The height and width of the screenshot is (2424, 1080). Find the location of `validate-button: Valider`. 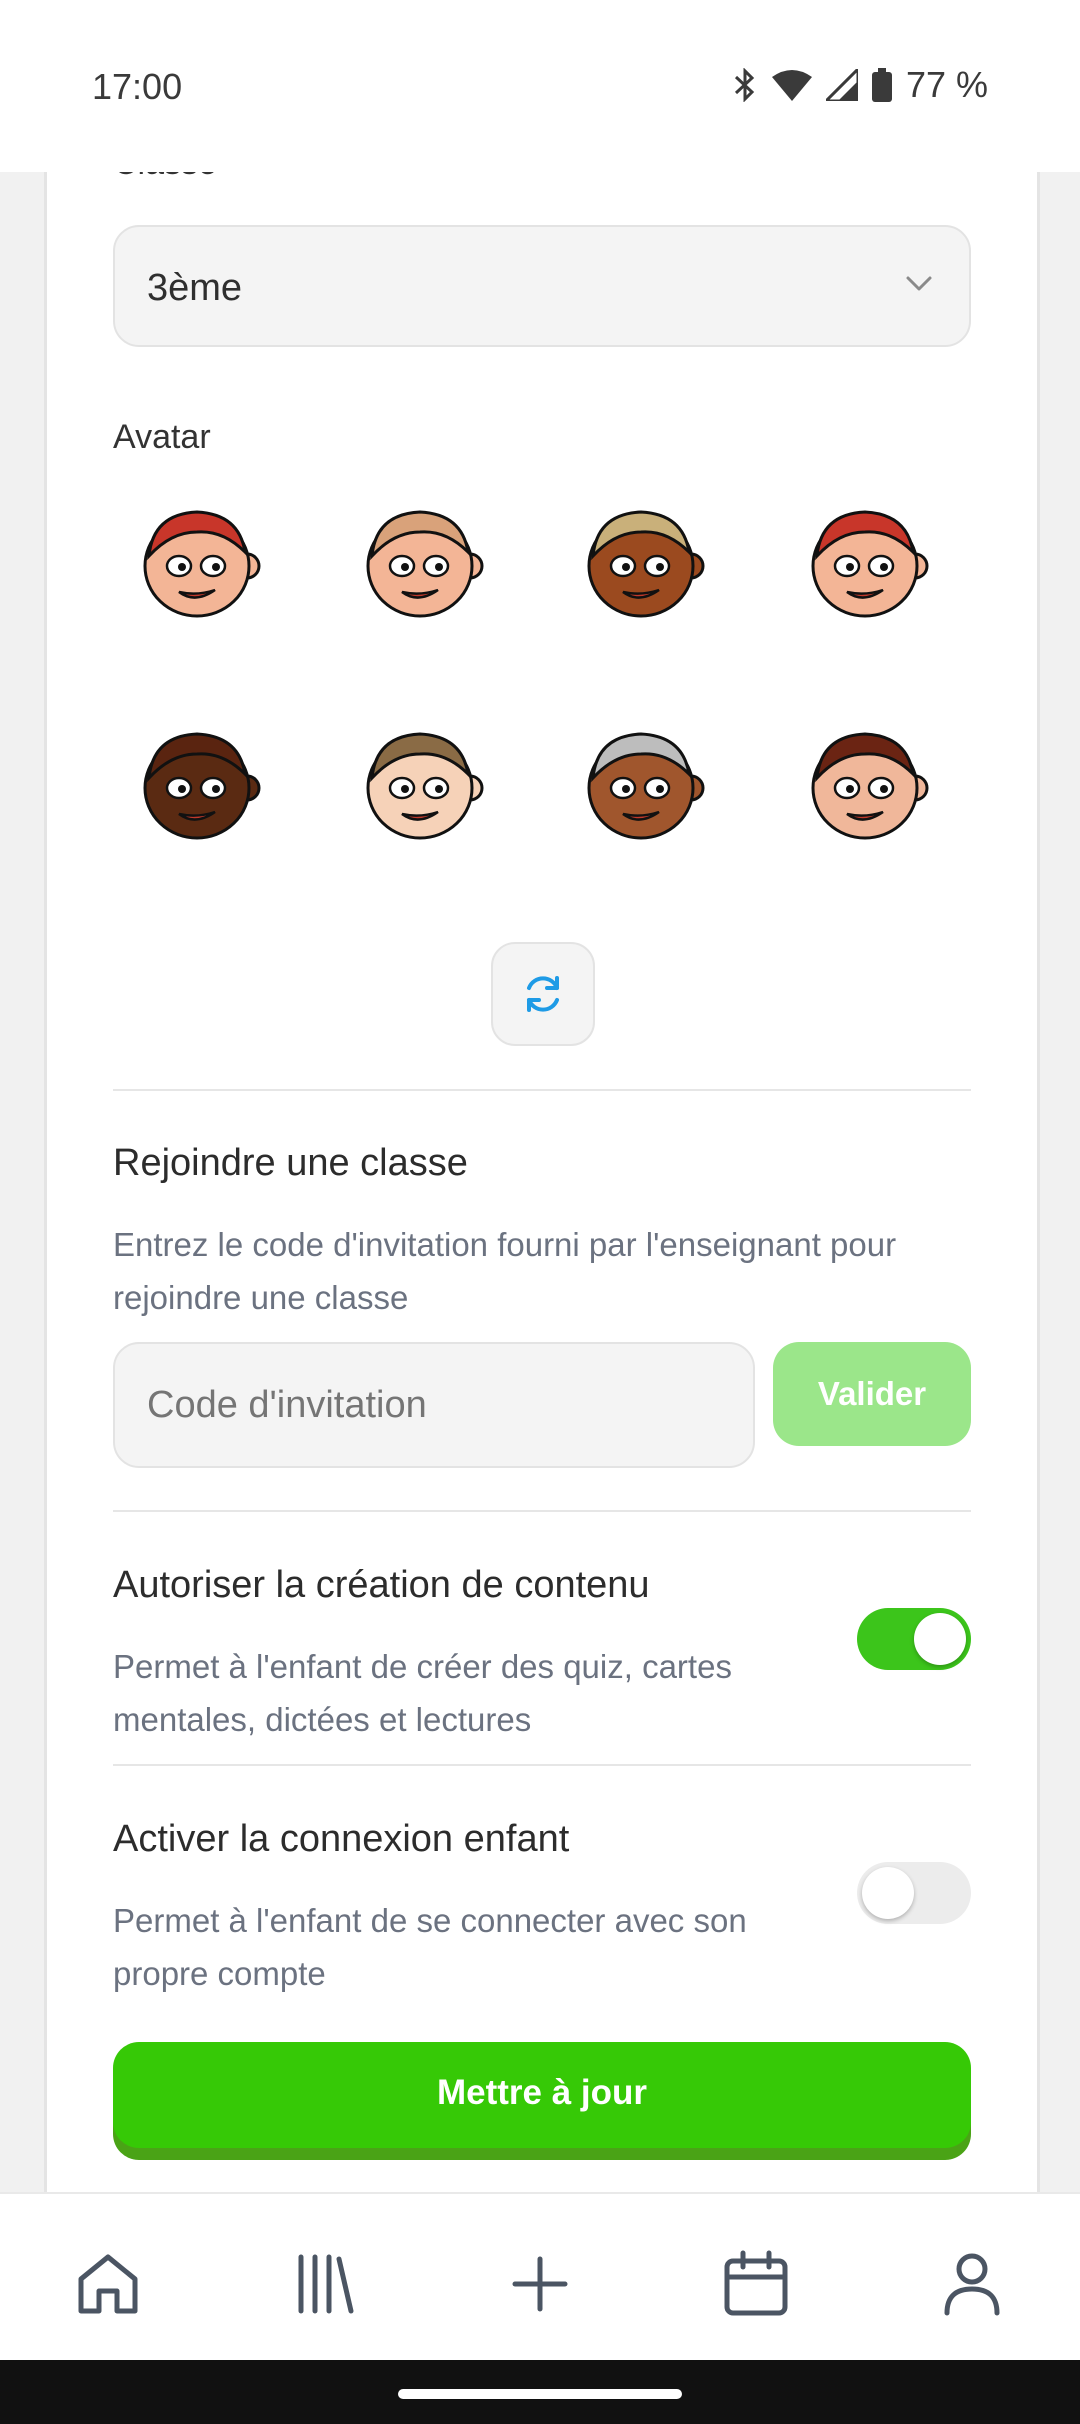

validate-button: Valider is located at coordinates (872, 1394).